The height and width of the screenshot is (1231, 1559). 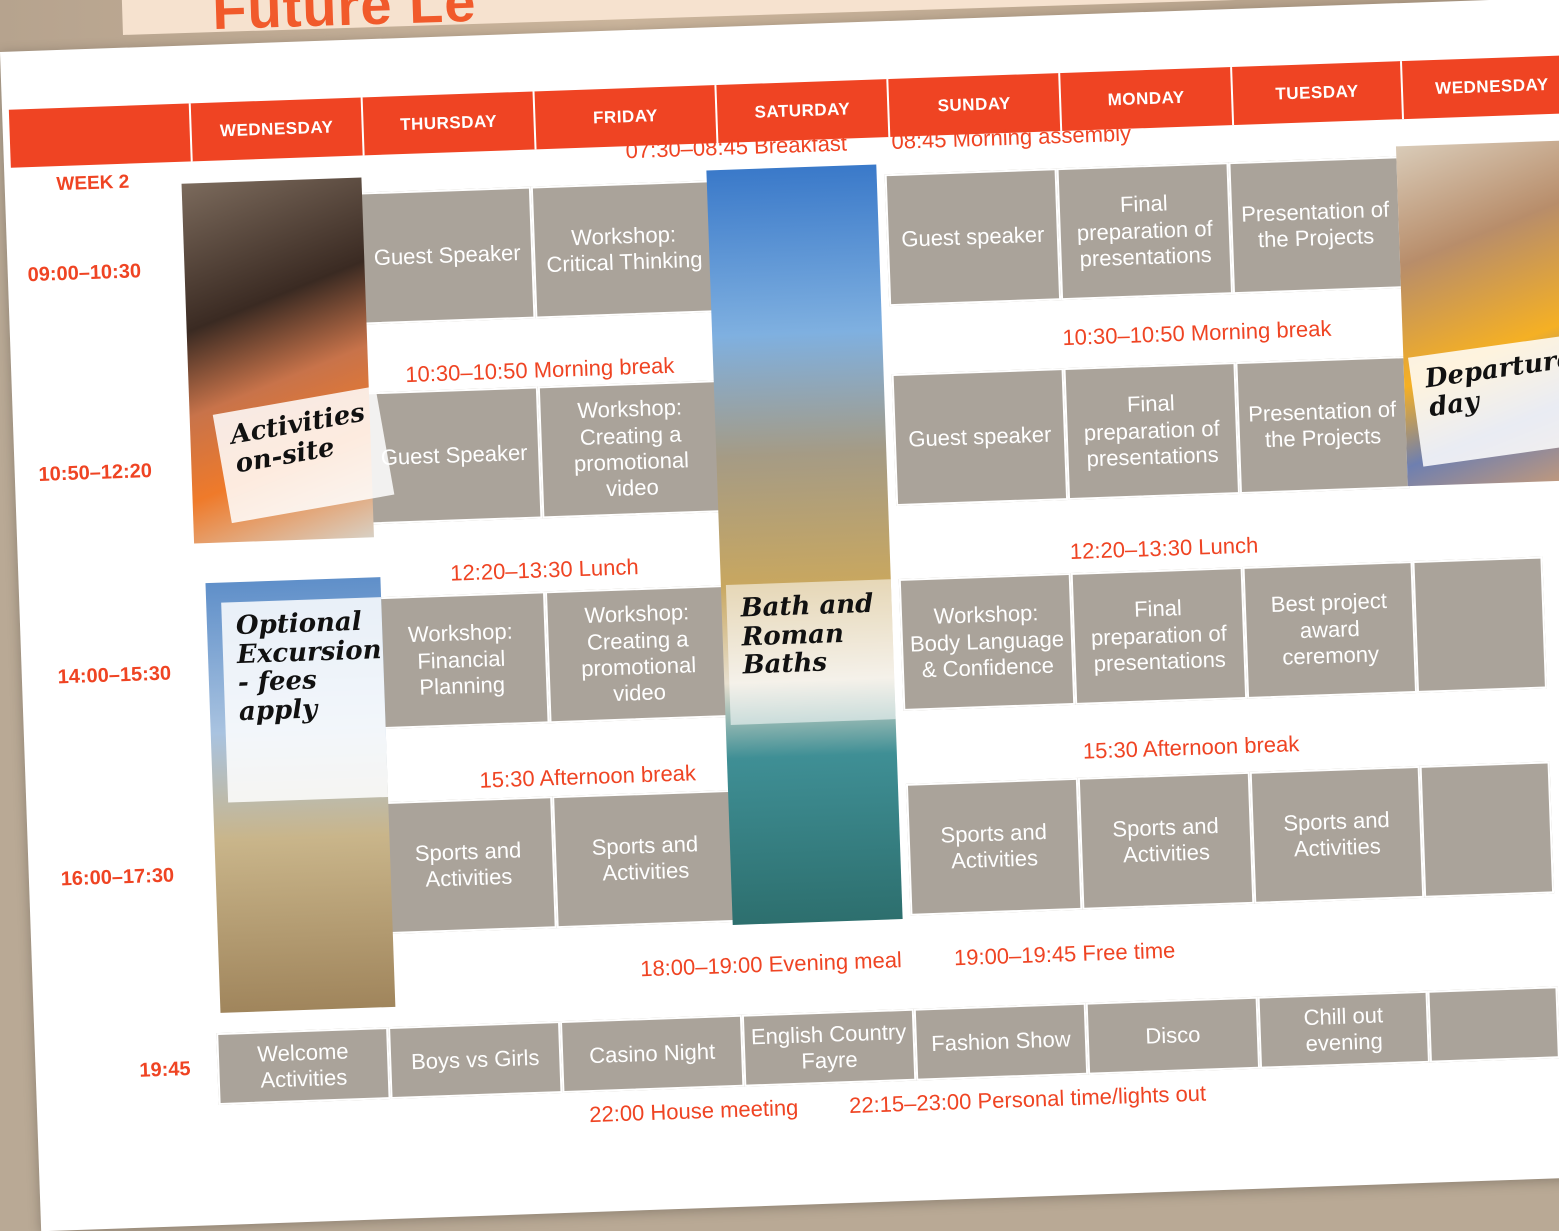 What do you see at coordinates (1479, 87) in the screenshot?
I see `day-header-wednesday-2: WEDNESDAY` at bounding box center [1479, 87].